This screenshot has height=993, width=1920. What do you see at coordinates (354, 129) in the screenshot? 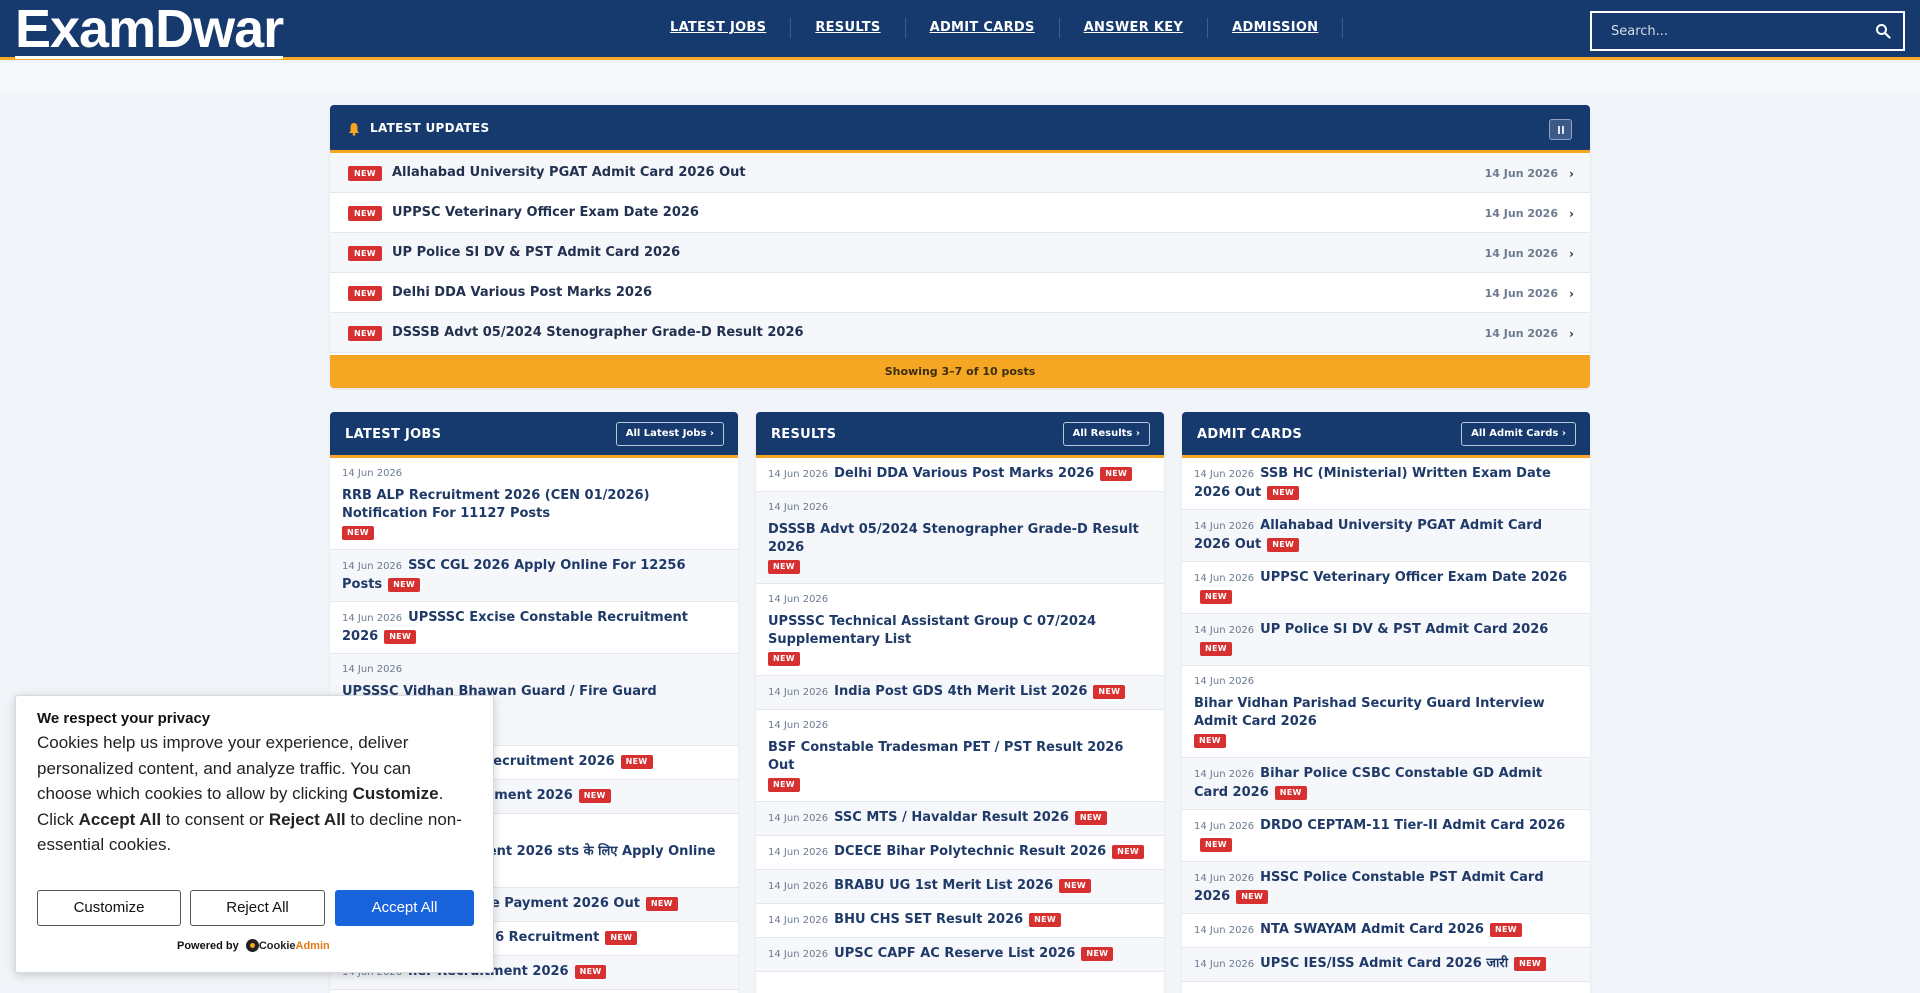
I see `bell-icon` at bounding box center [354, 129].